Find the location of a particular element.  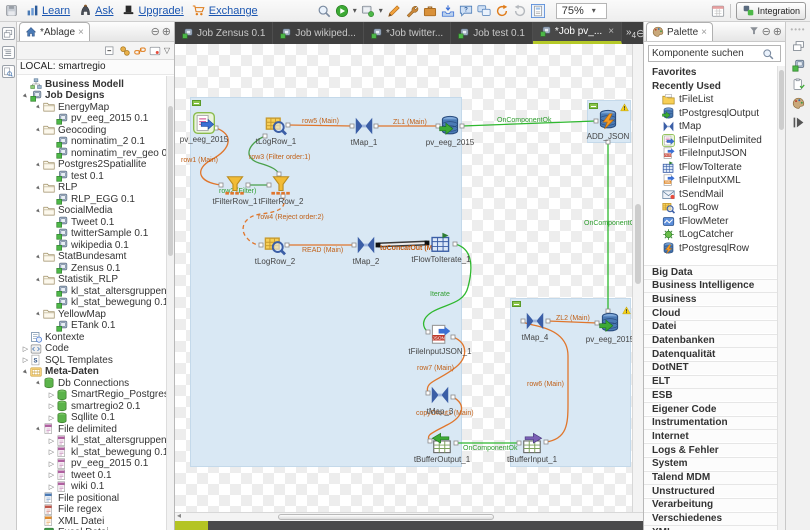

save-icon is located at coordinates (11, 11).